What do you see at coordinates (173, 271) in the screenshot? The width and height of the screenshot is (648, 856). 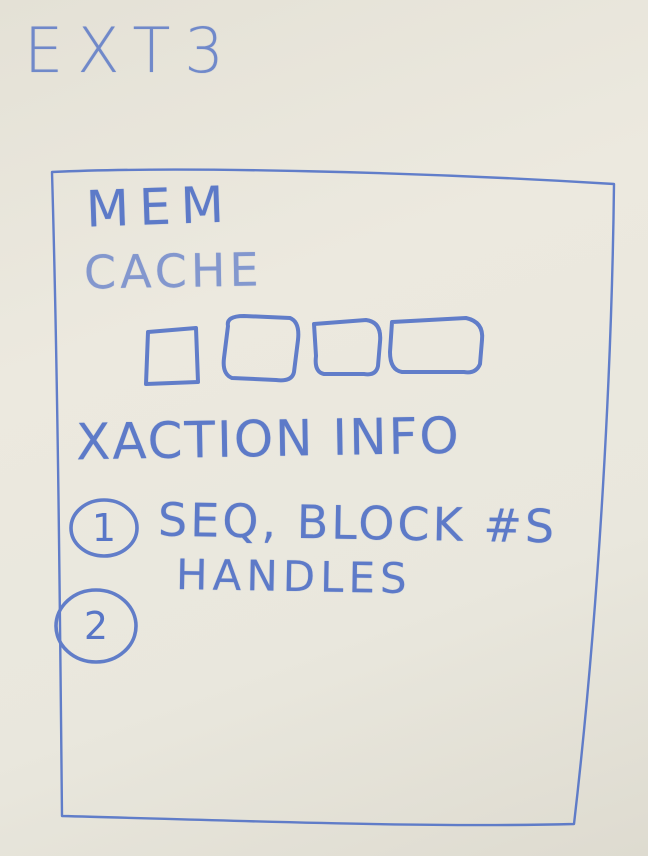 I see `cache-label: CACHE` at bounding box center [173, 271].